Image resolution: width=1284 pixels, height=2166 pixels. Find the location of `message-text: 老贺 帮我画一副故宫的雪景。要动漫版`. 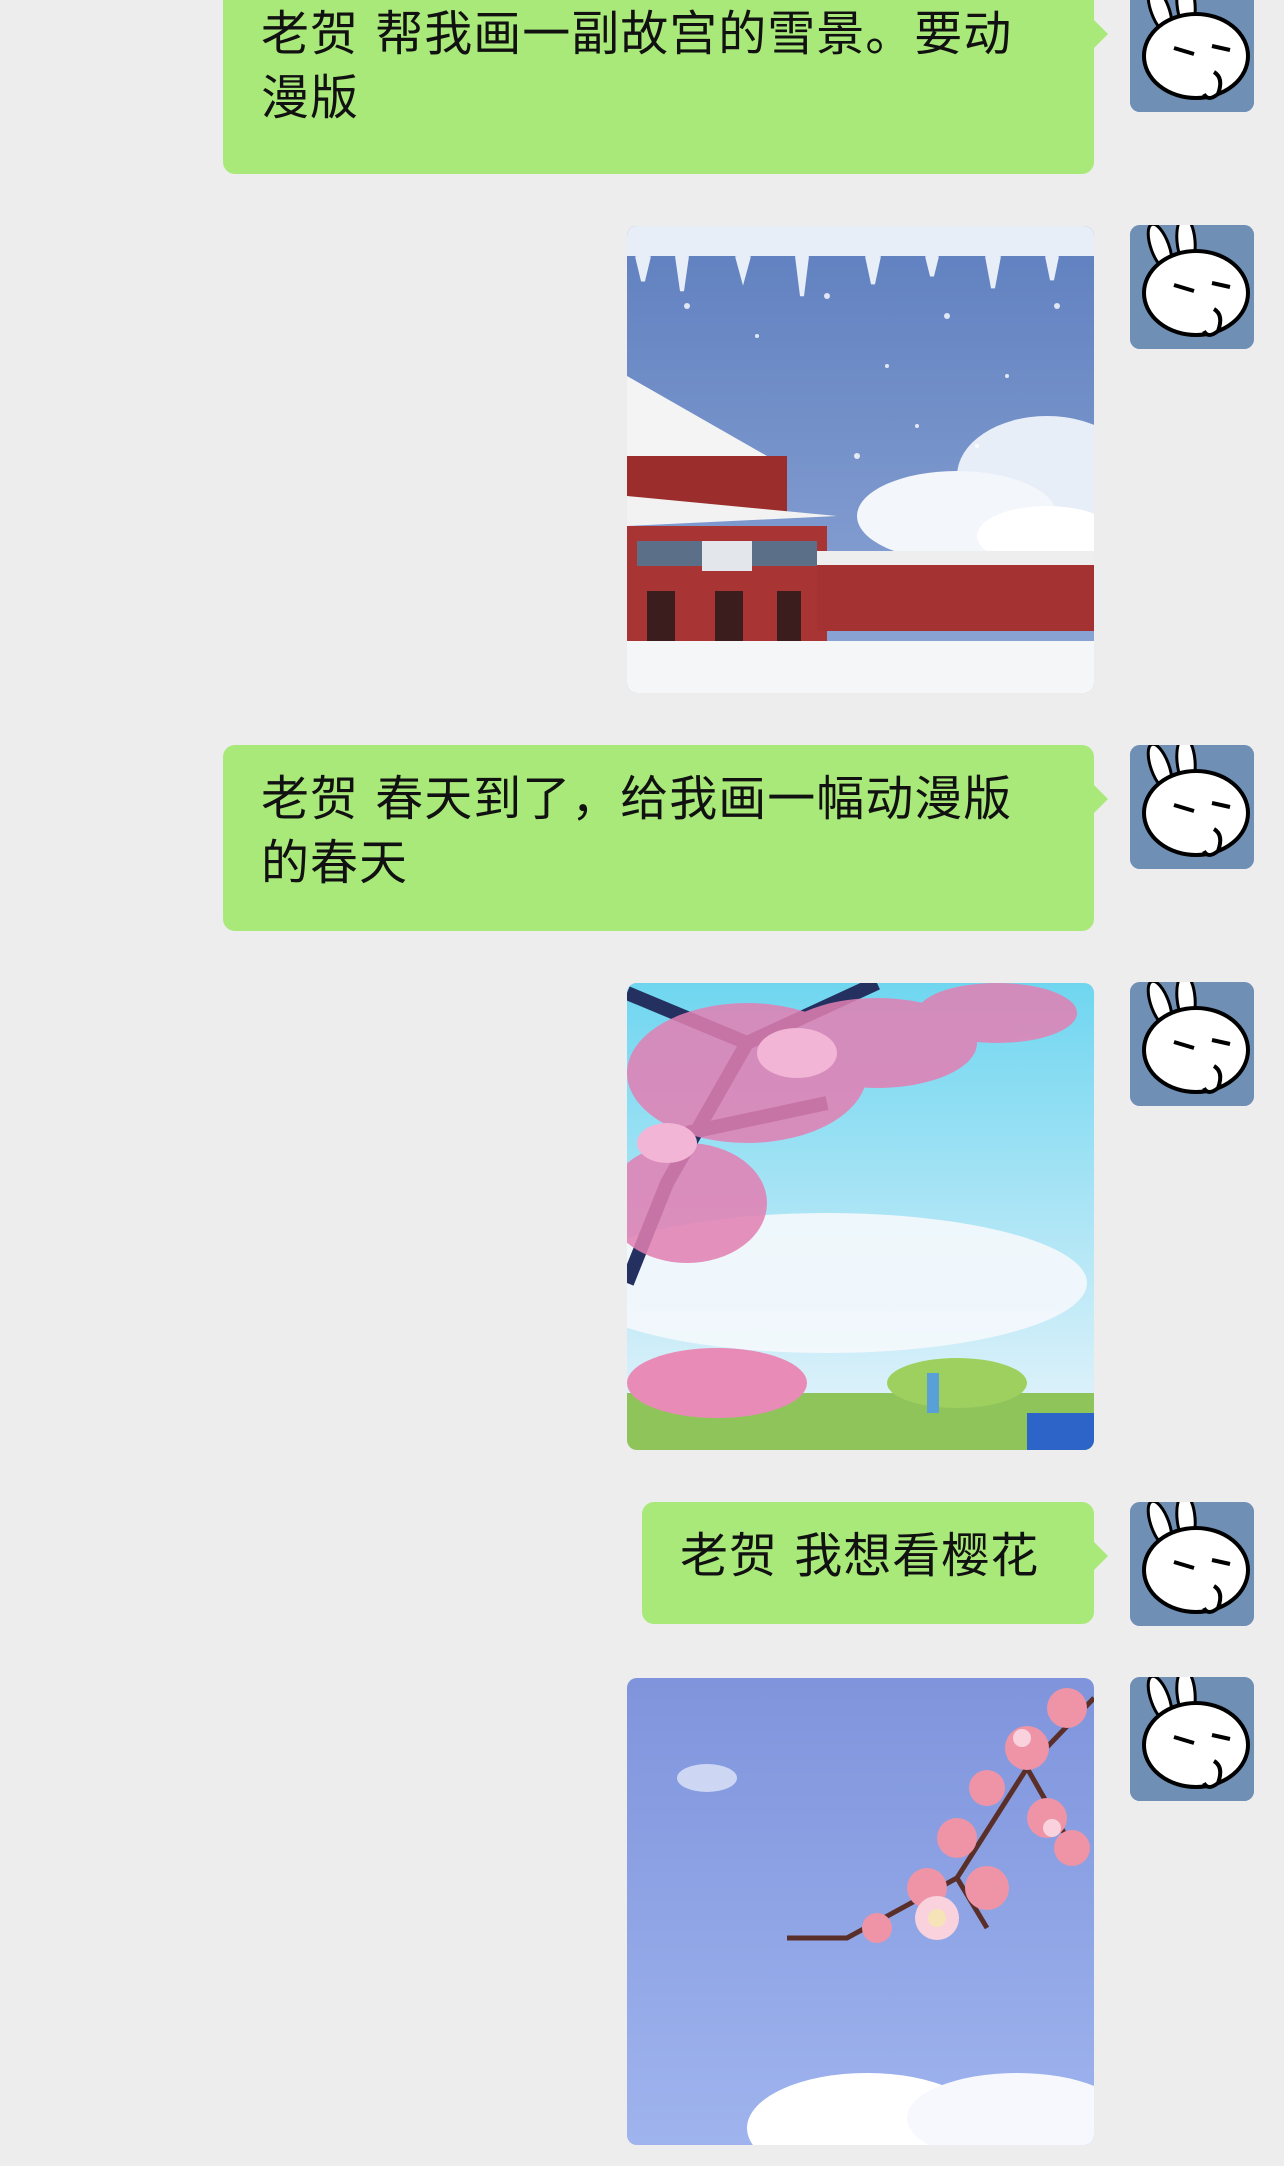

message-text: 老贺 帮我画一副故宫的雪景。要动漫版 is located at coordinates (637, 66).